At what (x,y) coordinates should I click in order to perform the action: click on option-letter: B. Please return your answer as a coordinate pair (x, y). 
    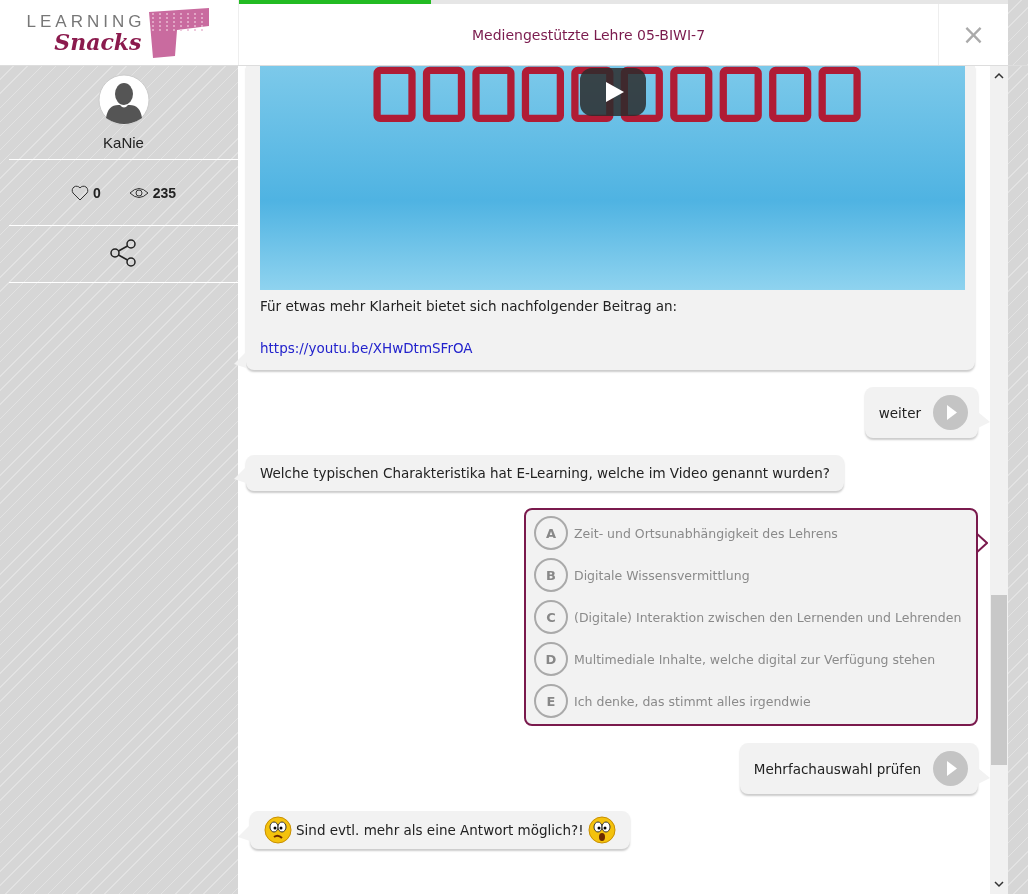
    Looking at the image, I should click on (551, 575).